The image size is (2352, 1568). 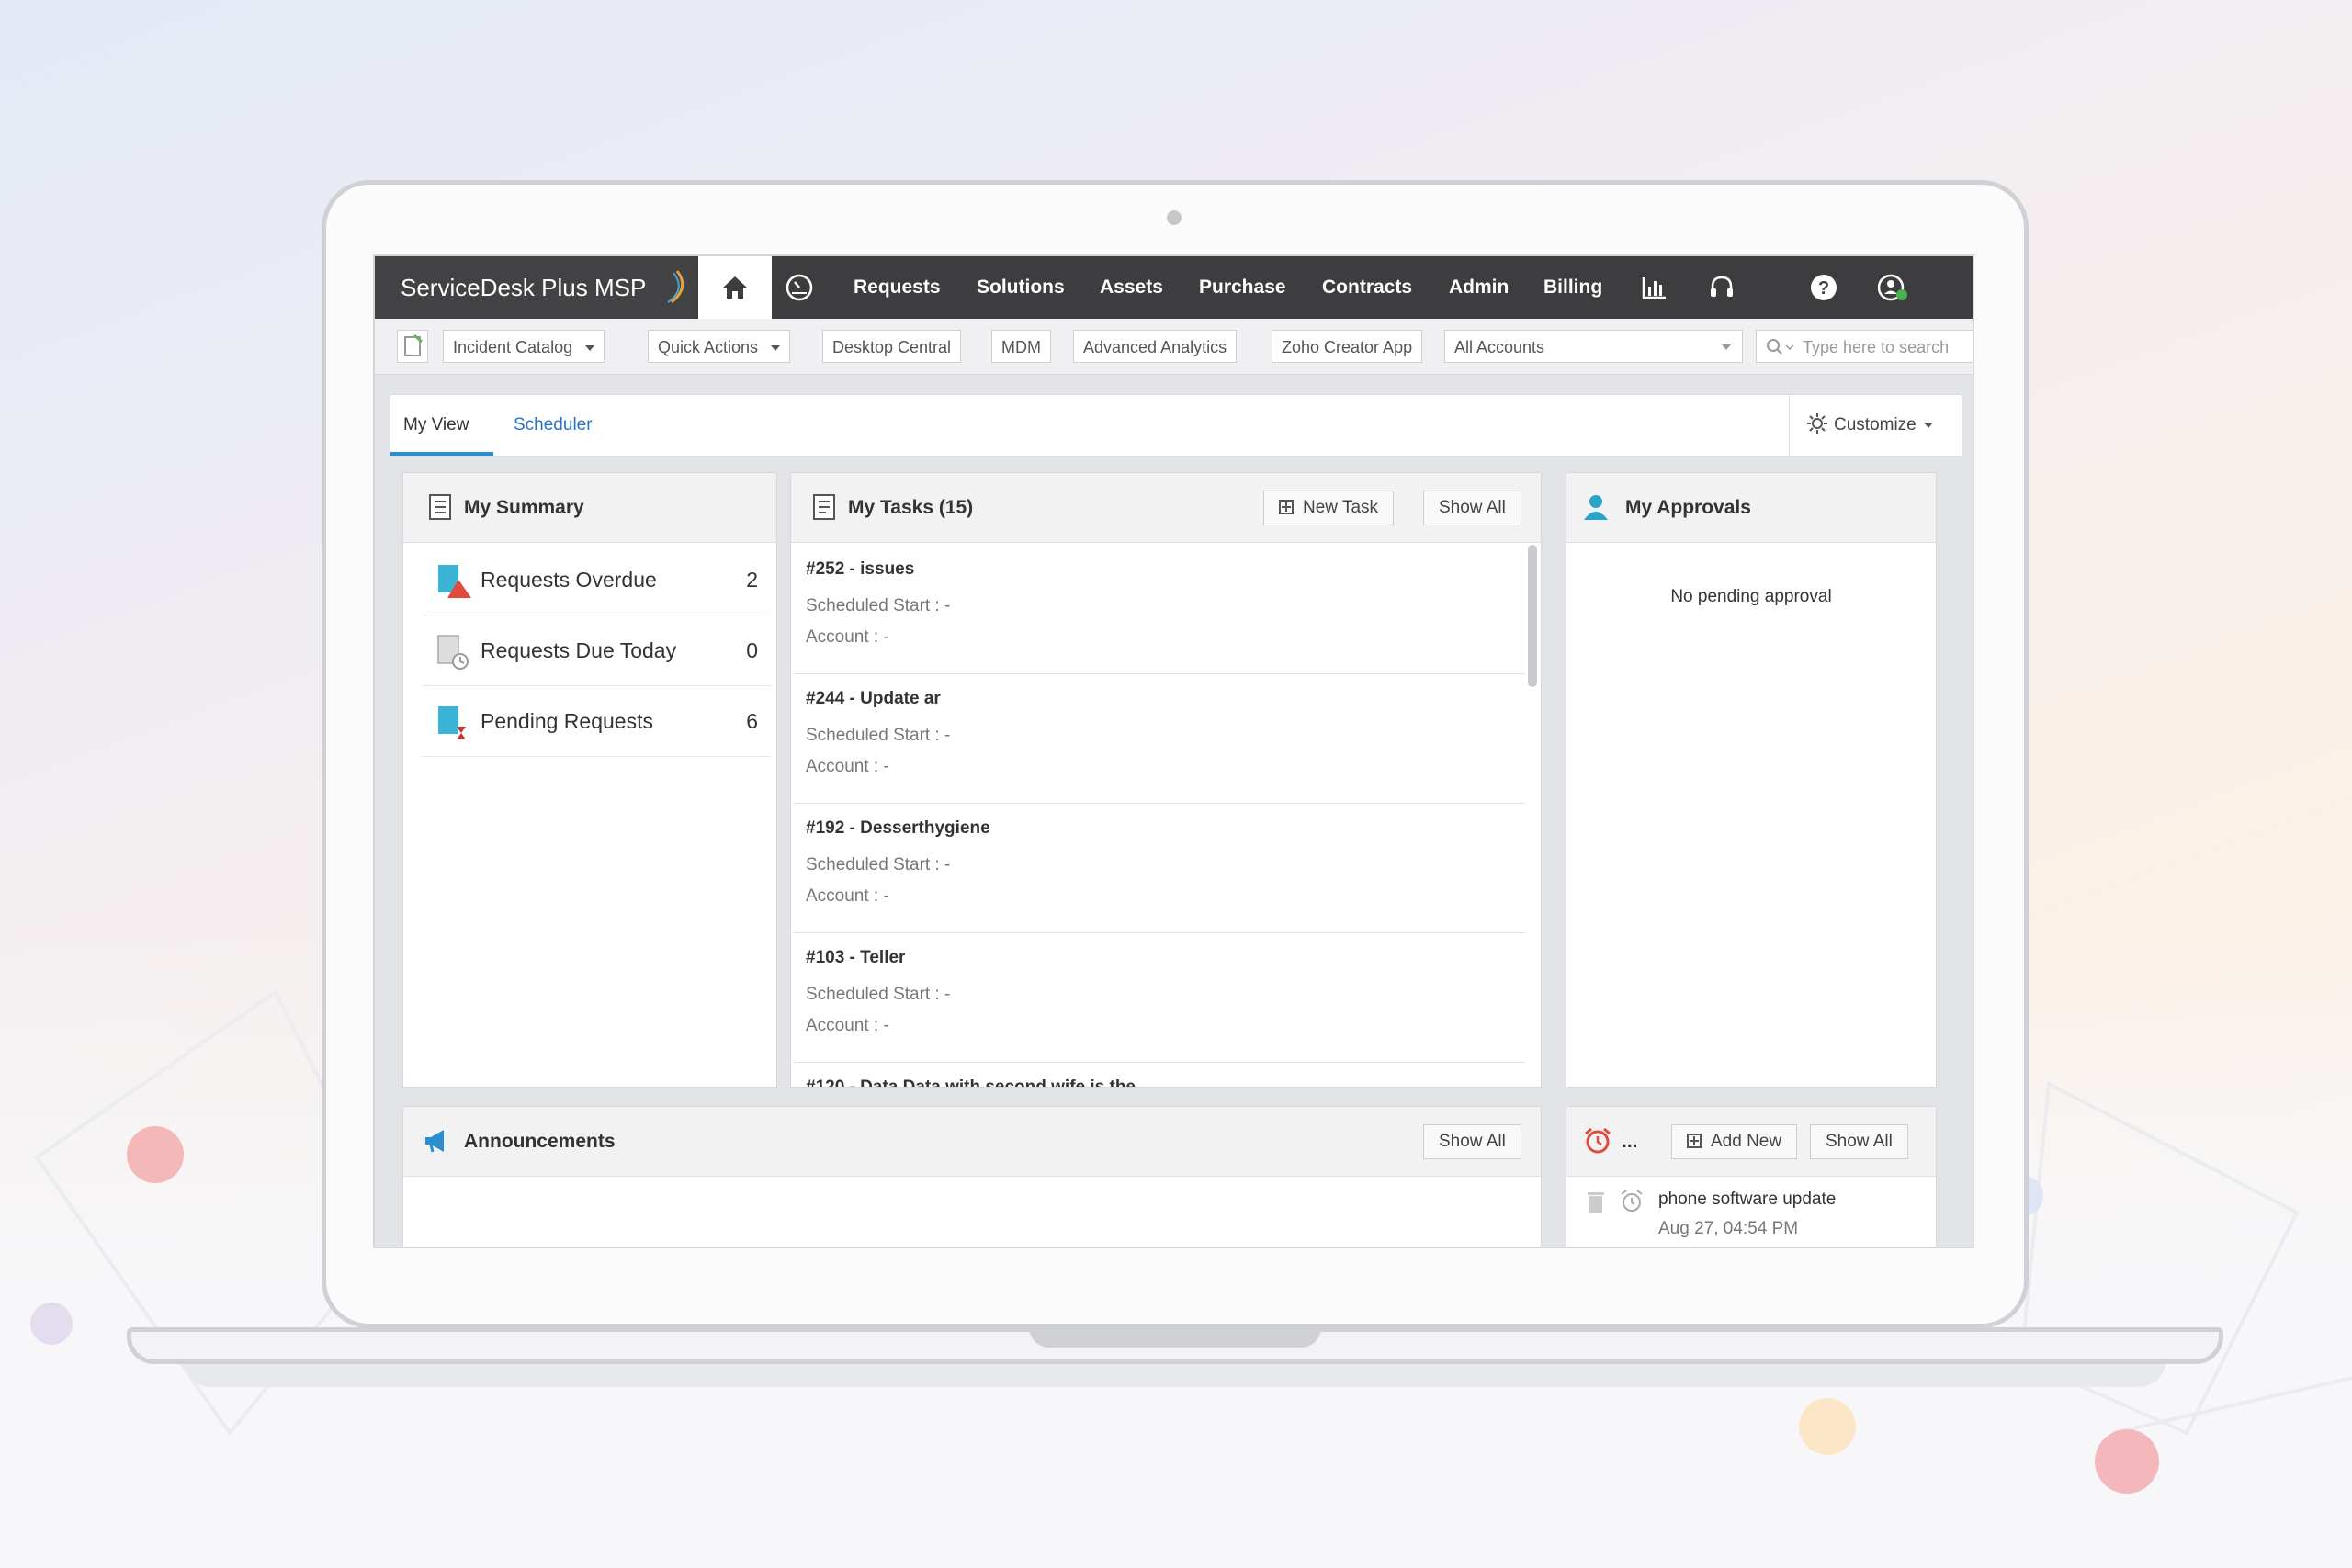 I want to click on search-input: Type here to search, so click(x=1864, y=347).